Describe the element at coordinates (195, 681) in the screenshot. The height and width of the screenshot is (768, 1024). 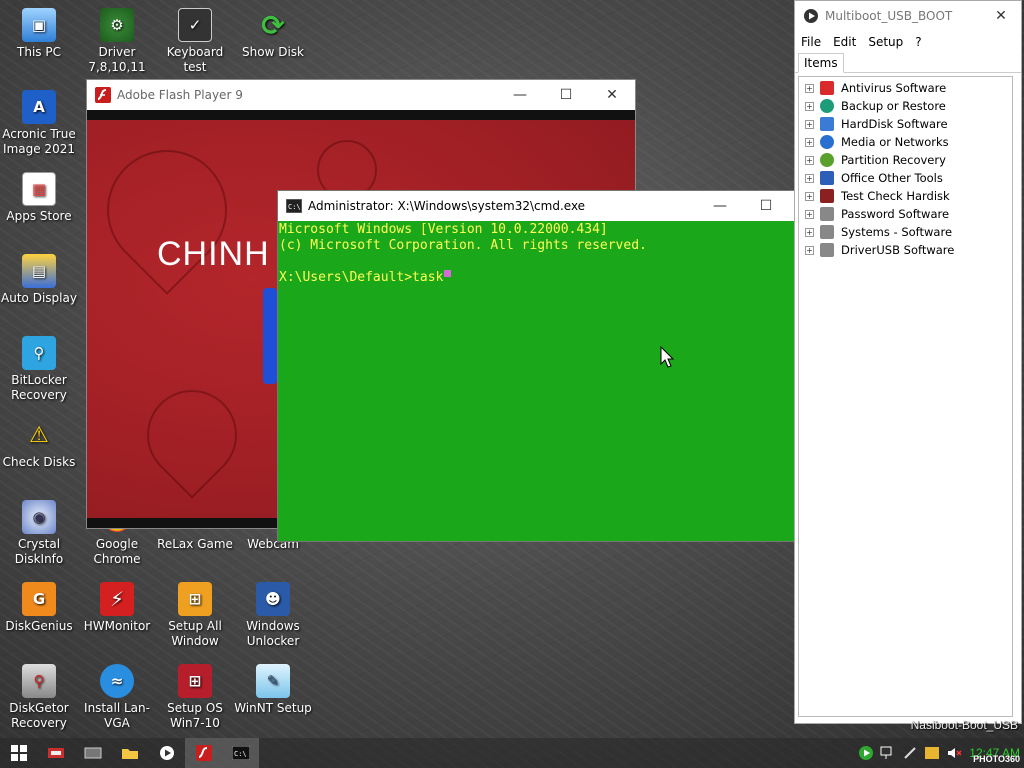
I see `windows-81-icon: ⊞` at that location.